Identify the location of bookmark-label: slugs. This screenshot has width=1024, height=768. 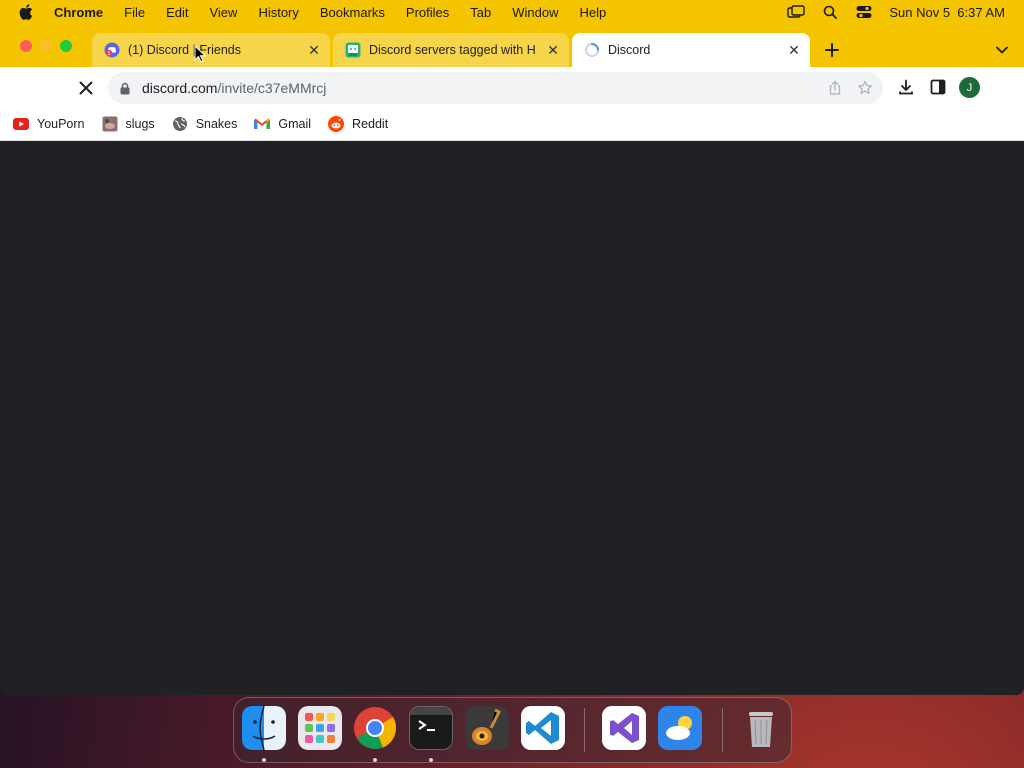
(140, 124).